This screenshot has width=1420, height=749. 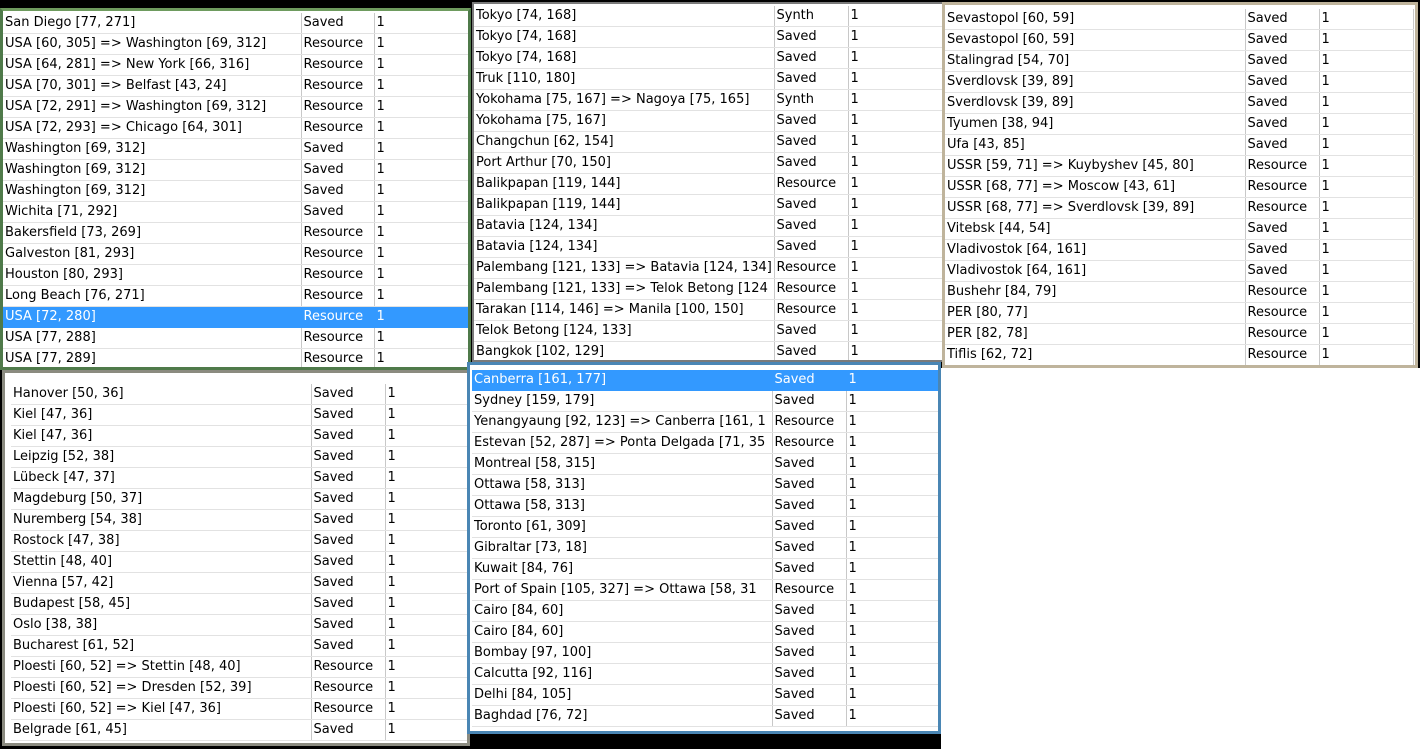 I want to click on table-row: Oslo [38, 38] Saved 1, so click(x=239, y=625).